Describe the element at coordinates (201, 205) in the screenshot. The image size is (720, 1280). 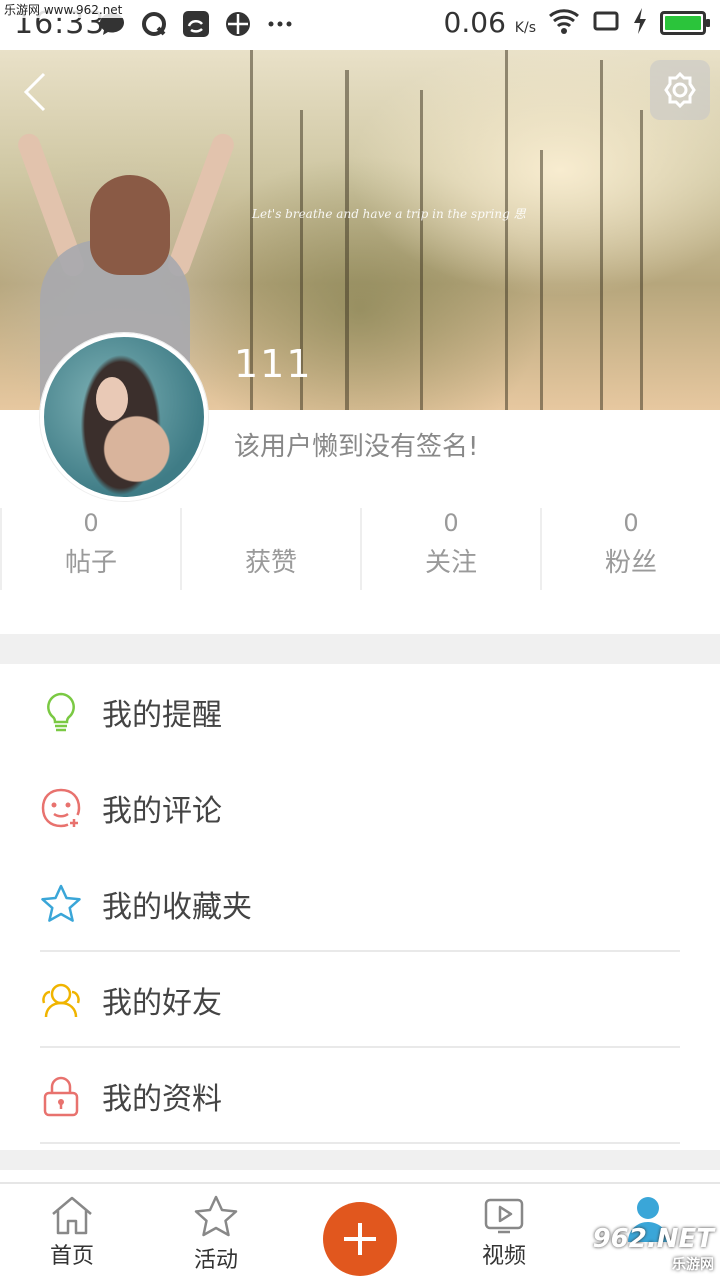
I see `cover-figure-arm` at that location.